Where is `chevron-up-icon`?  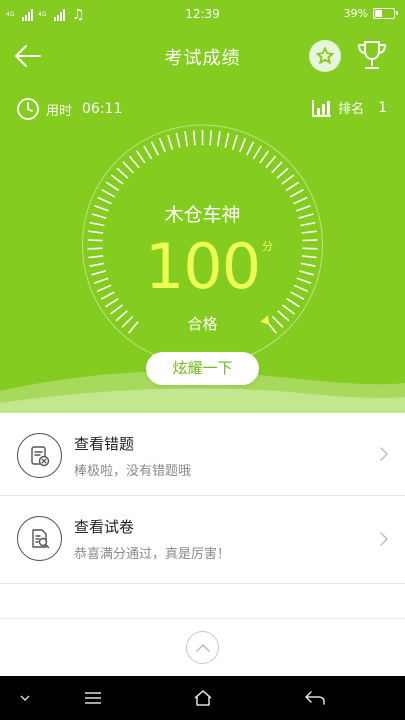 chevron-up-icon is located at coordinates (202, 647).